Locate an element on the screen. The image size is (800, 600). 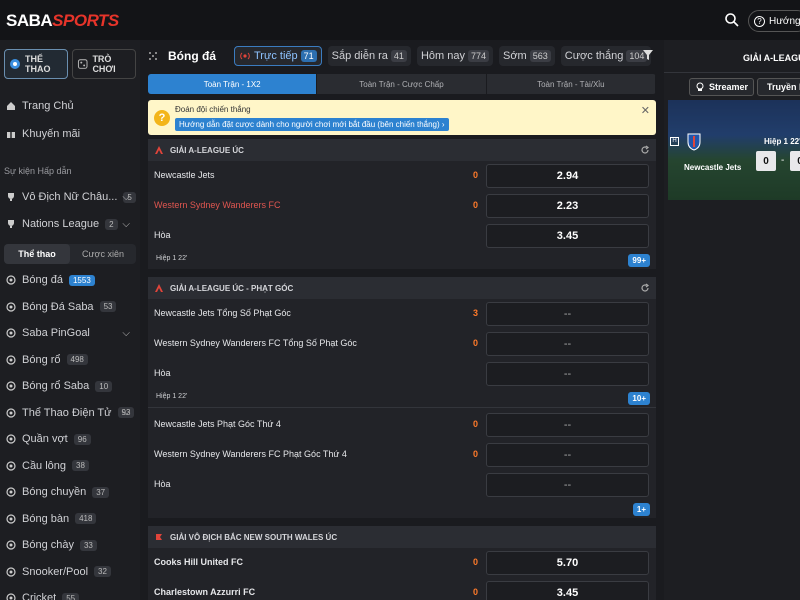
featured-item-nations-league: Nations League 2 ⌵ is located at coordinates (70, 224).